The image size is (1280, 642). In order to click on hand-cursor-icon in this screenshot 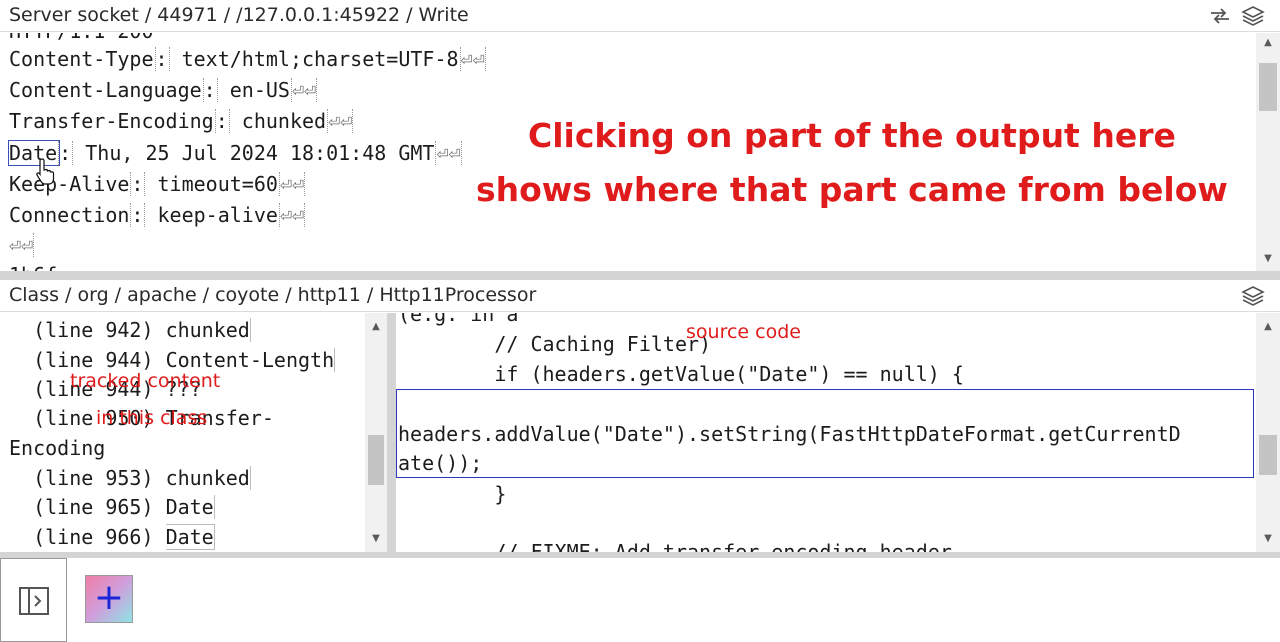, I will do `click(45, 171)`.